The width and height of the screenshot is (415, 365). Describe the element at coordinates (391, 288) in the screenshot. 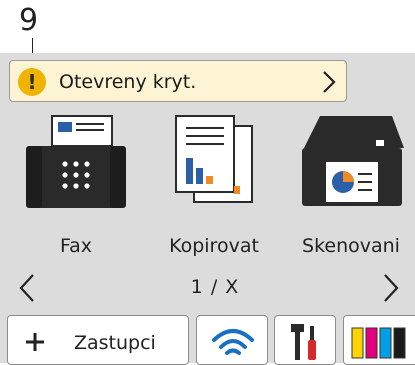

I see `page-next-icon` at that location.